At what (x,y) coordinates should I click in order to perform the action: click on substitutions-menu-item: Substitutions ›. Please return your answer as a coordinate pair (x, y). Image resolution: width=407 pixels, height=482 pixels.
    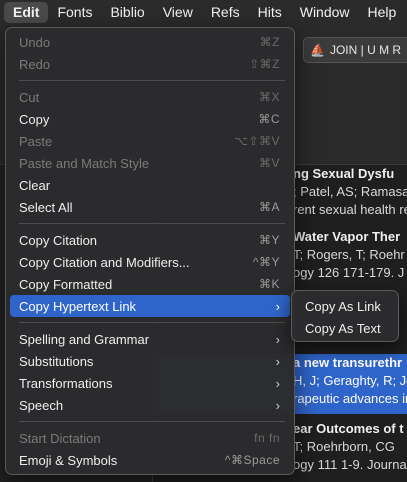
    Looking at the image, I should click on (150, 361).